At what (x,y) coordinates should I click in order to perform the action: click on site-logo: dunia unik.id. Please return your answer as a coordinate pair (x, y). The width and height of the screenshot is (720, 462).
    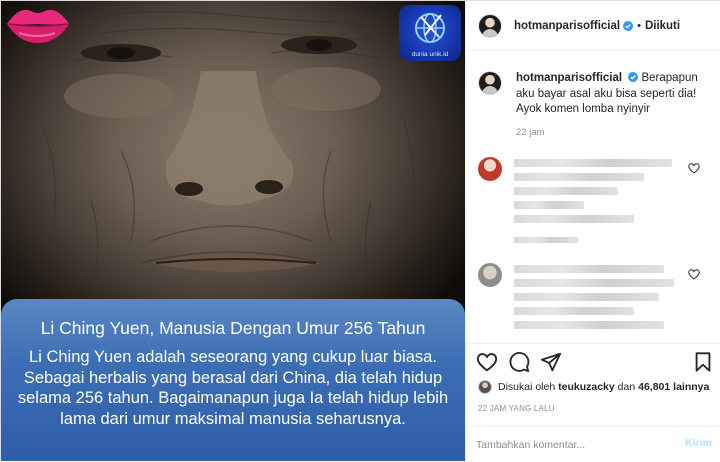
    Looking at the image, I should click on (430, 33).